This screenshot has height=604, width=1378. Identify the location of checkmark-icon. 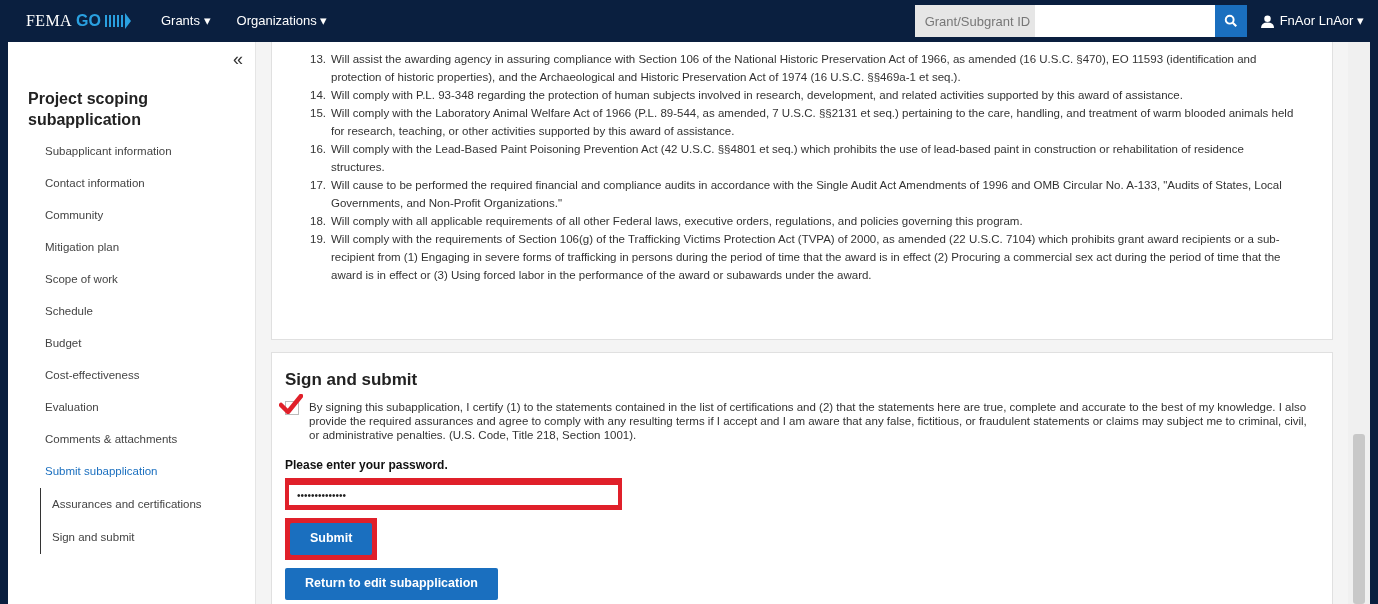
(291, 403).